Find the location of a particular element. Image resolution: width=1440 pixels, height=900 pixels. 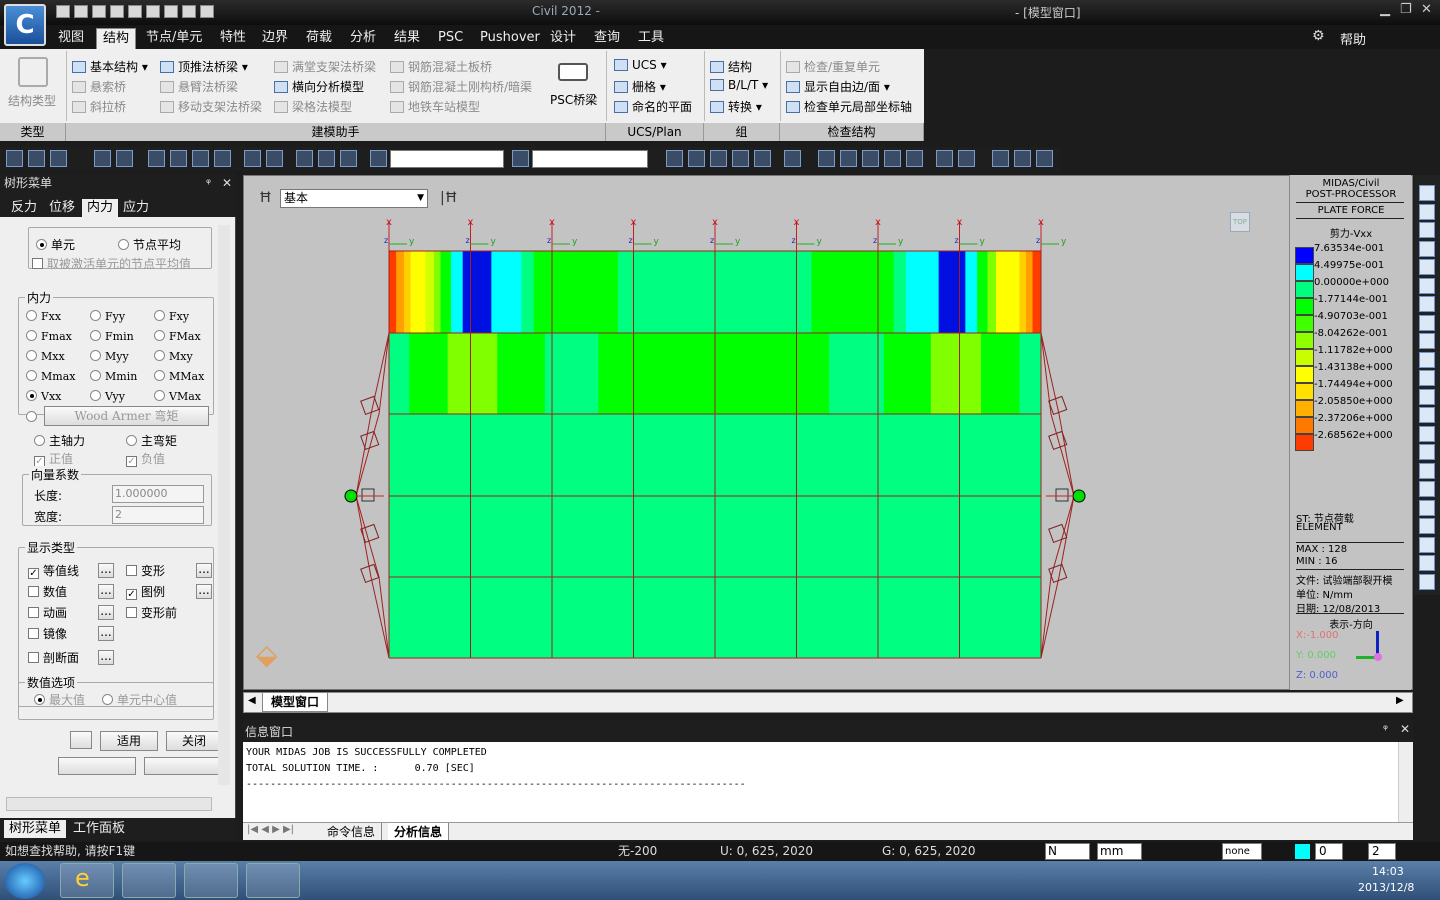

wizard-item-4: 悬臂法桥梁 is located at coordinates (199, 86).